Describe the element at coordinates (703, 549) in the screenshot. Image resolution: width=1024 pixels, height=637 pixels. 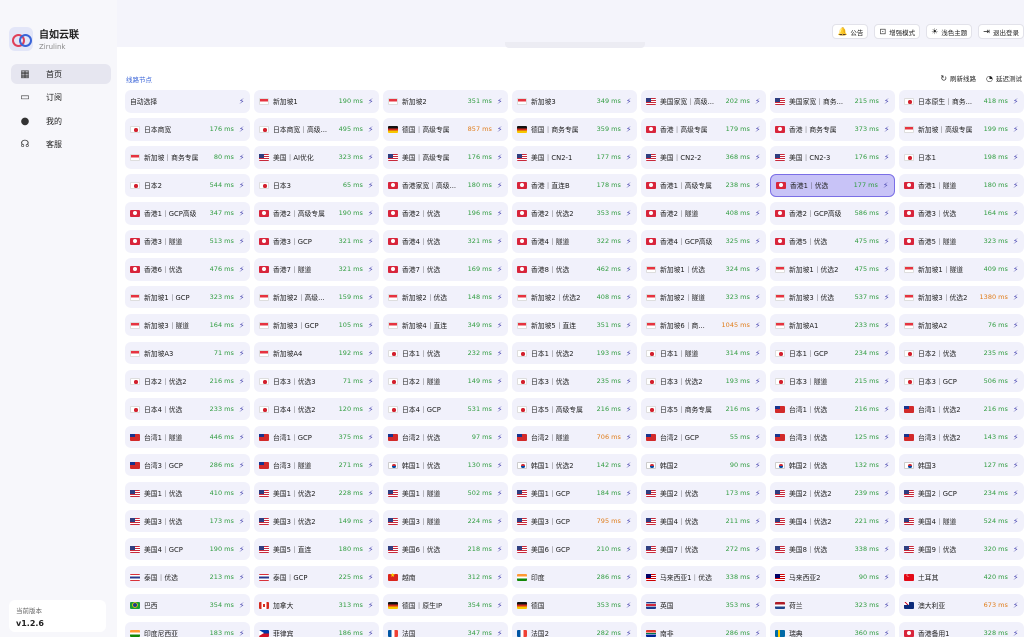
I see `node-card: 美国7｜优选 272 ms ⚡` at that location.